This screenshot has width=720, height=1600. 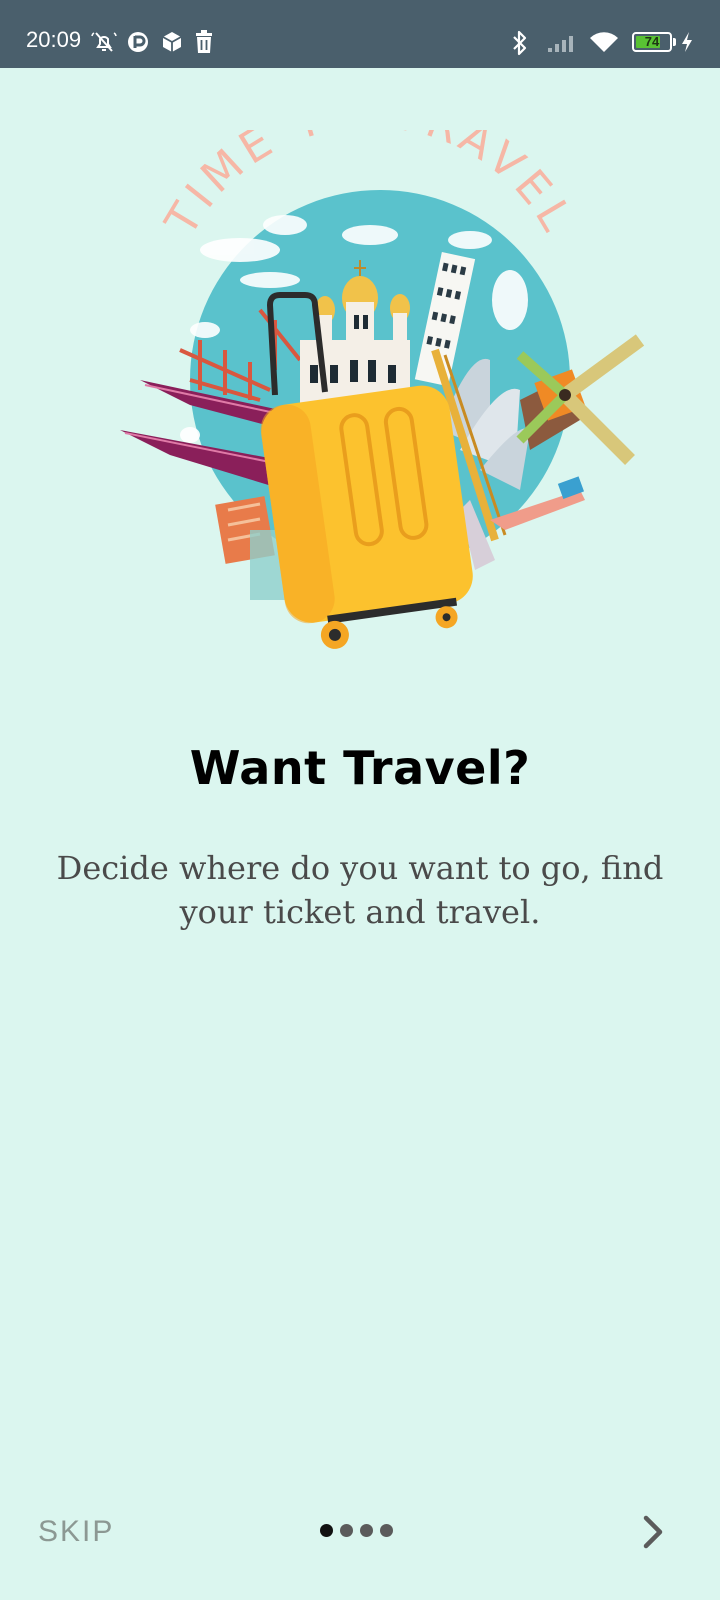 I want to click on battery-icon: 74, so click(x=652, y=42).